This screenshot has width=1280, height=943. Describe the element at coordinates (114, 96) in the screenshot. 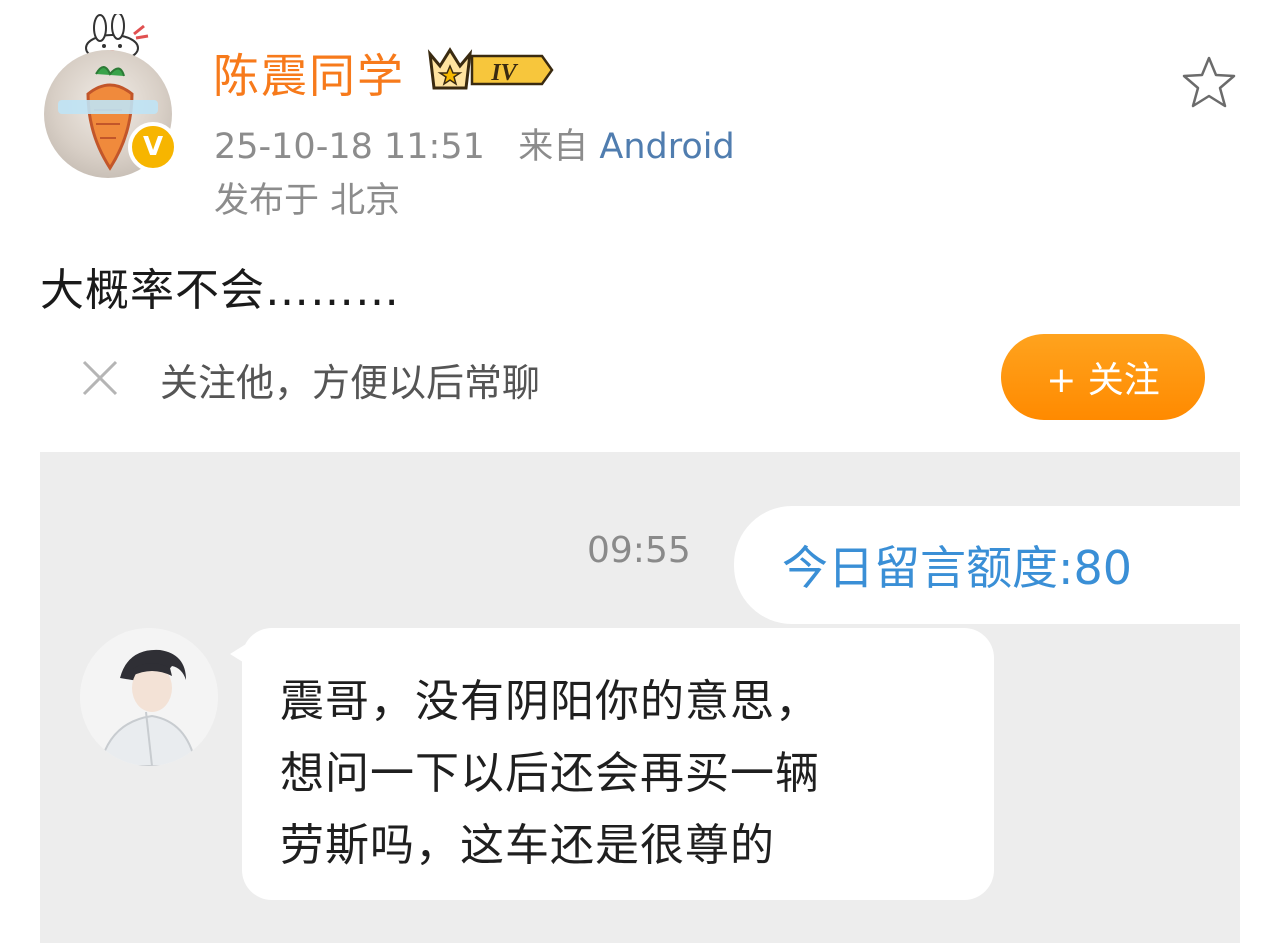

I see `author-avatar: V` at that location.